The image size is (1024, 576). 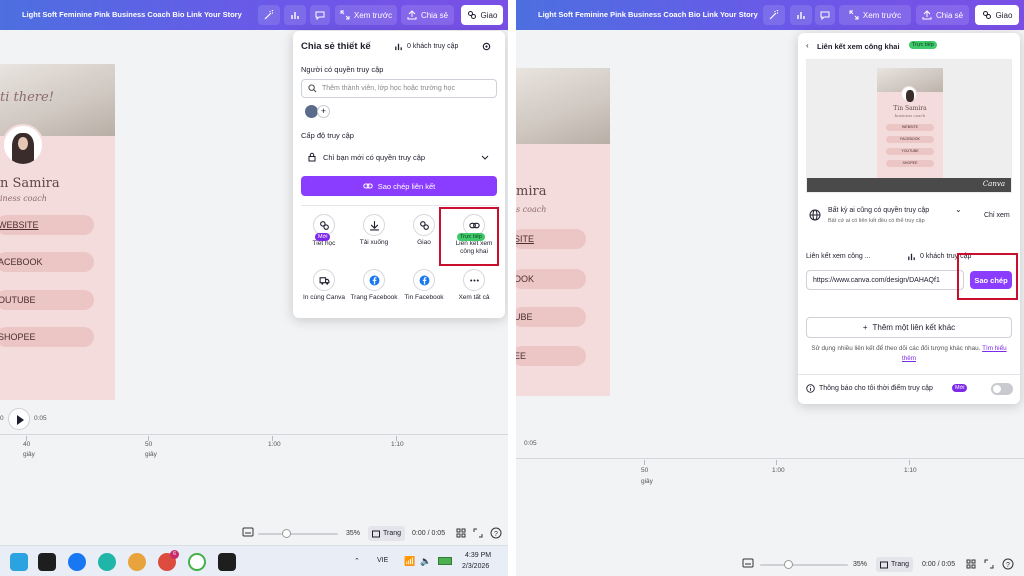 What do you see at coordinates (77, 562) in the screenshot?
I see `facebook-icon` at bounding box center [77, 562].